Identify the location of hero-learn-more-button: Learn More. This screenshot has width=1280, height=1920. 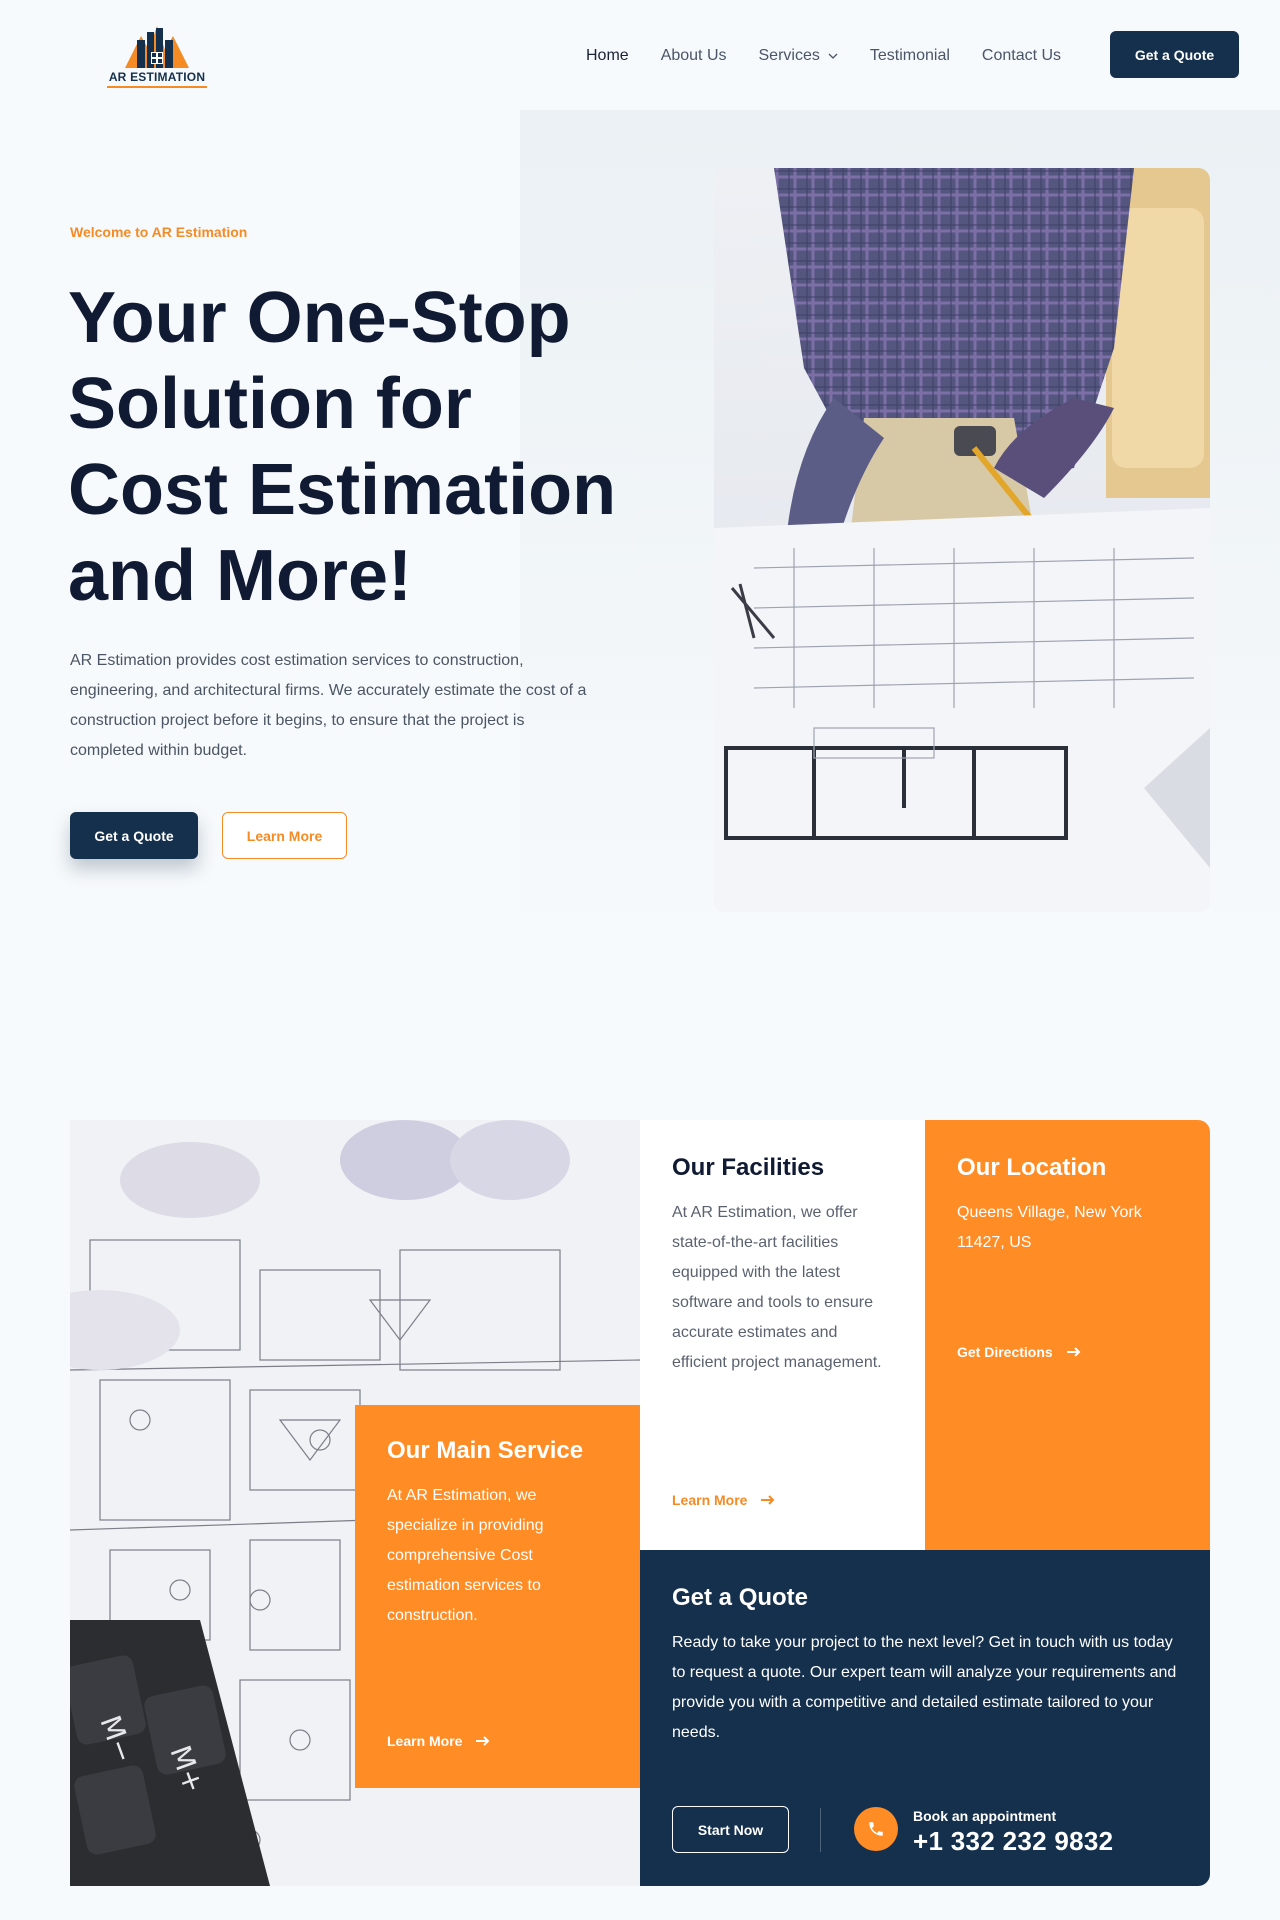
(284, 835).